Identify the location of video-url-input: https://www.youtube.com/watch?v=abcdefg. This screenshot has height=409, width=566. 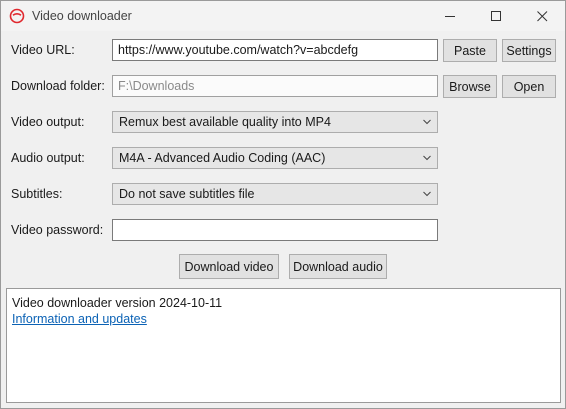
(275, 50).